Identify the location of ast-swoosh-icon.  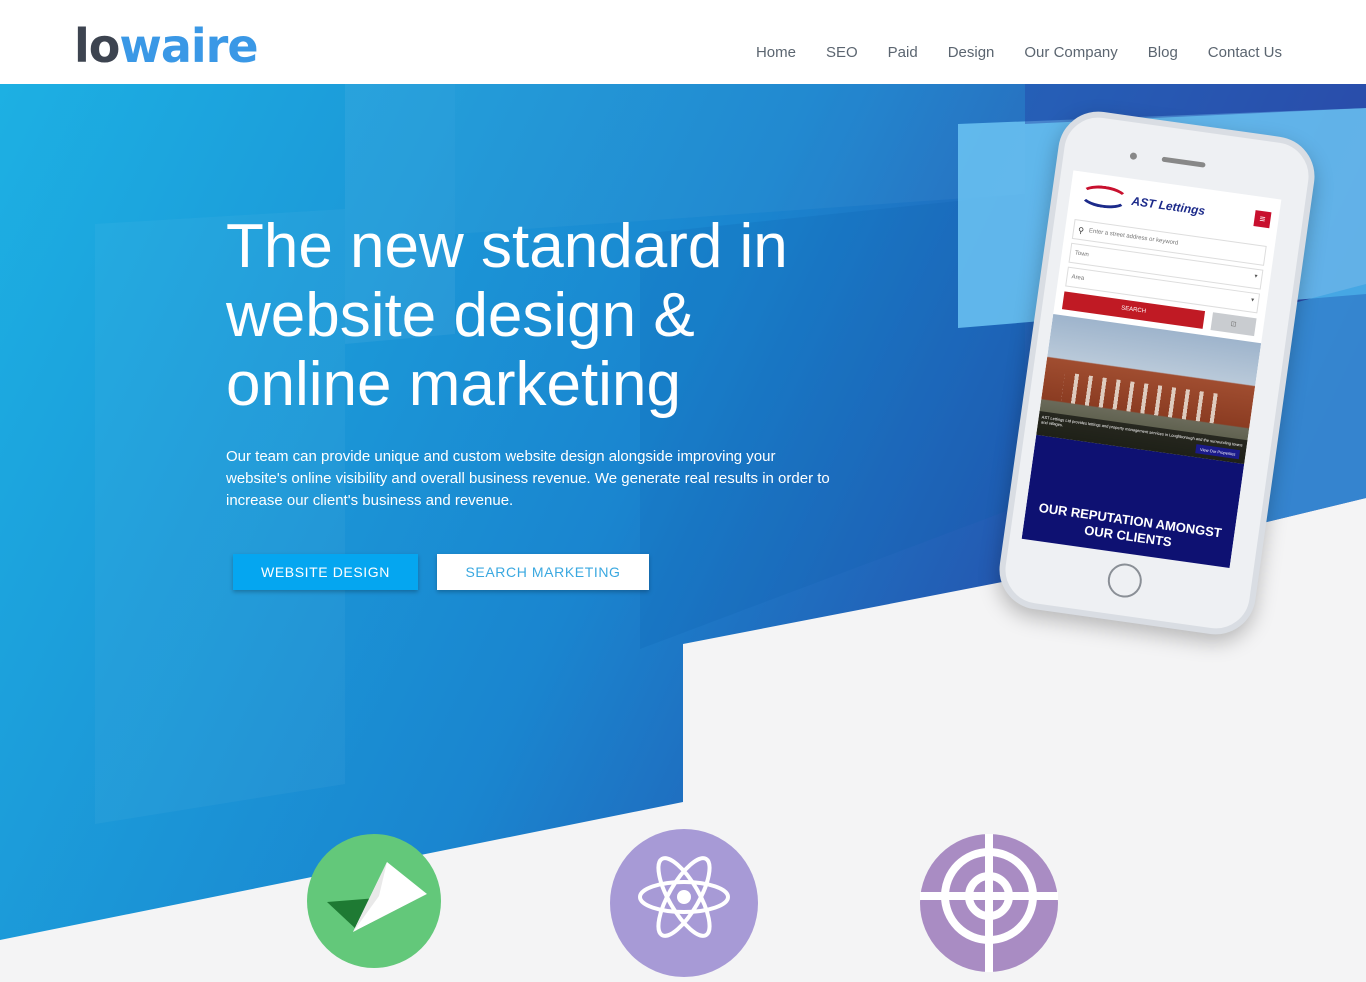
(1104, 197).